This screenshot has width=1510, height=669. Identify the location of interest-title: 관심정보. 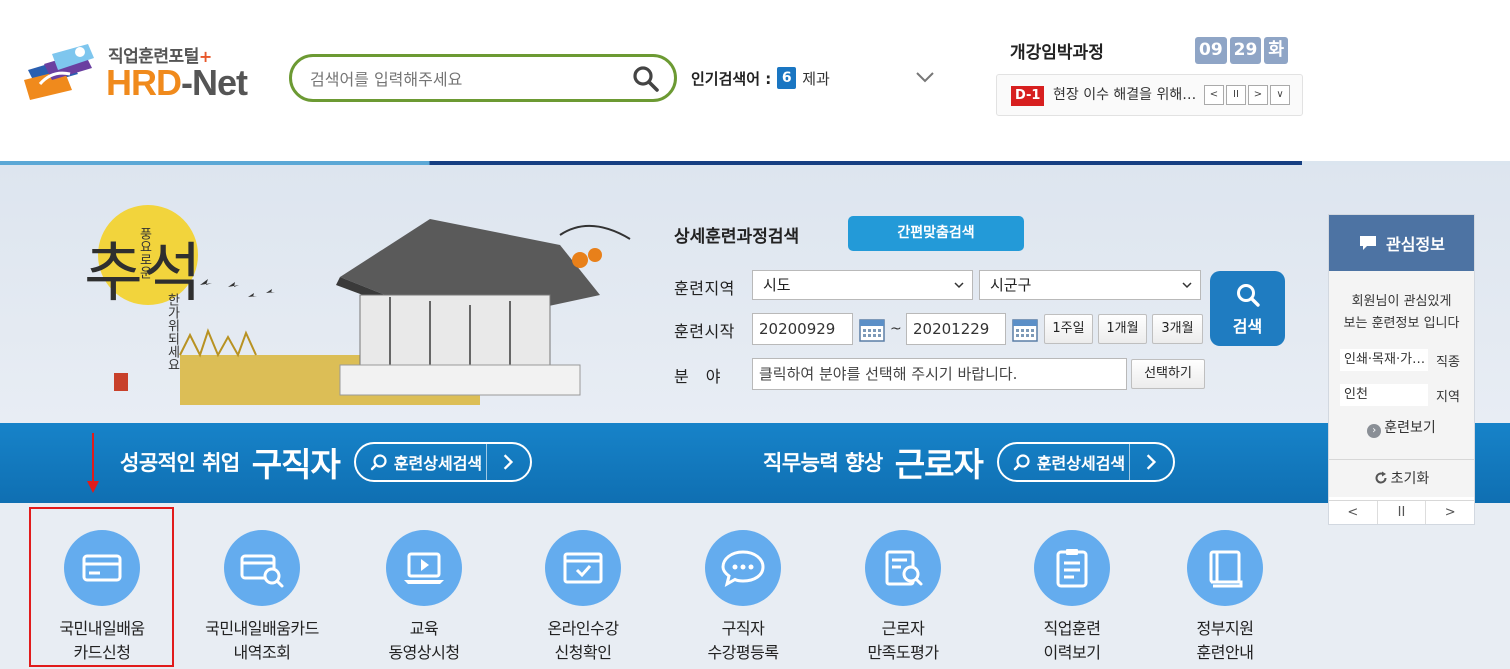
(1415, 244).